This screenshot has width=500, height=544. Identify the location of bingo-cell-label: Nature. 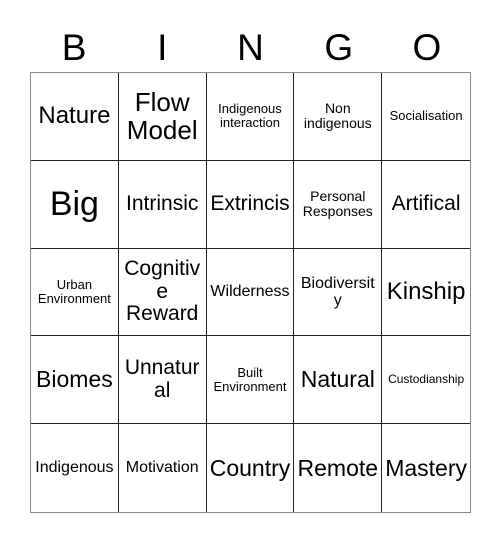
(74, 116).